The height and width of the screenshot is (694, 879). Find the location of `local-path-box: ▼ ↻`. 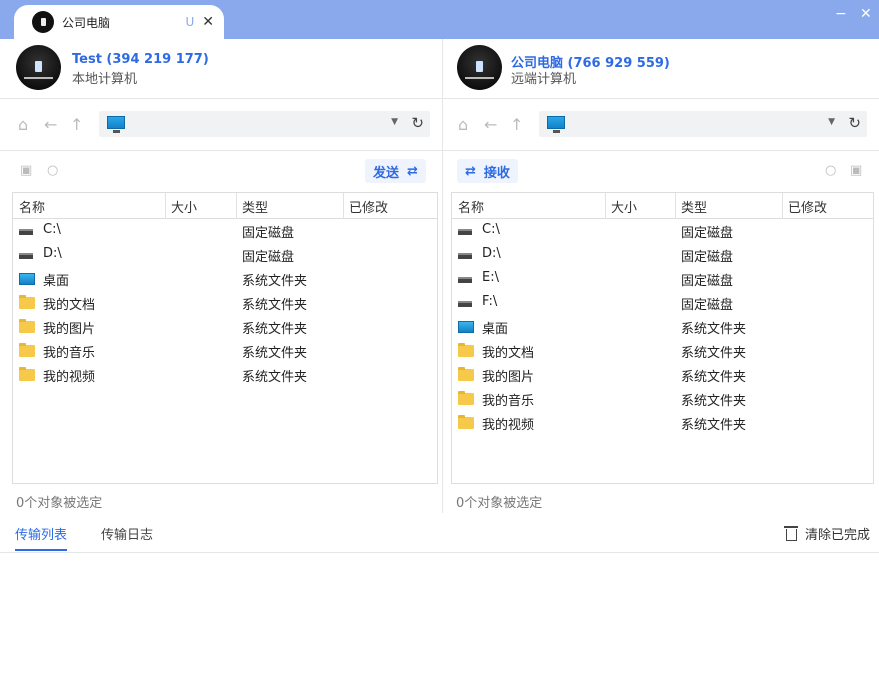

local-path-box: ▼ ↻ is located at coordinates (264, 124).